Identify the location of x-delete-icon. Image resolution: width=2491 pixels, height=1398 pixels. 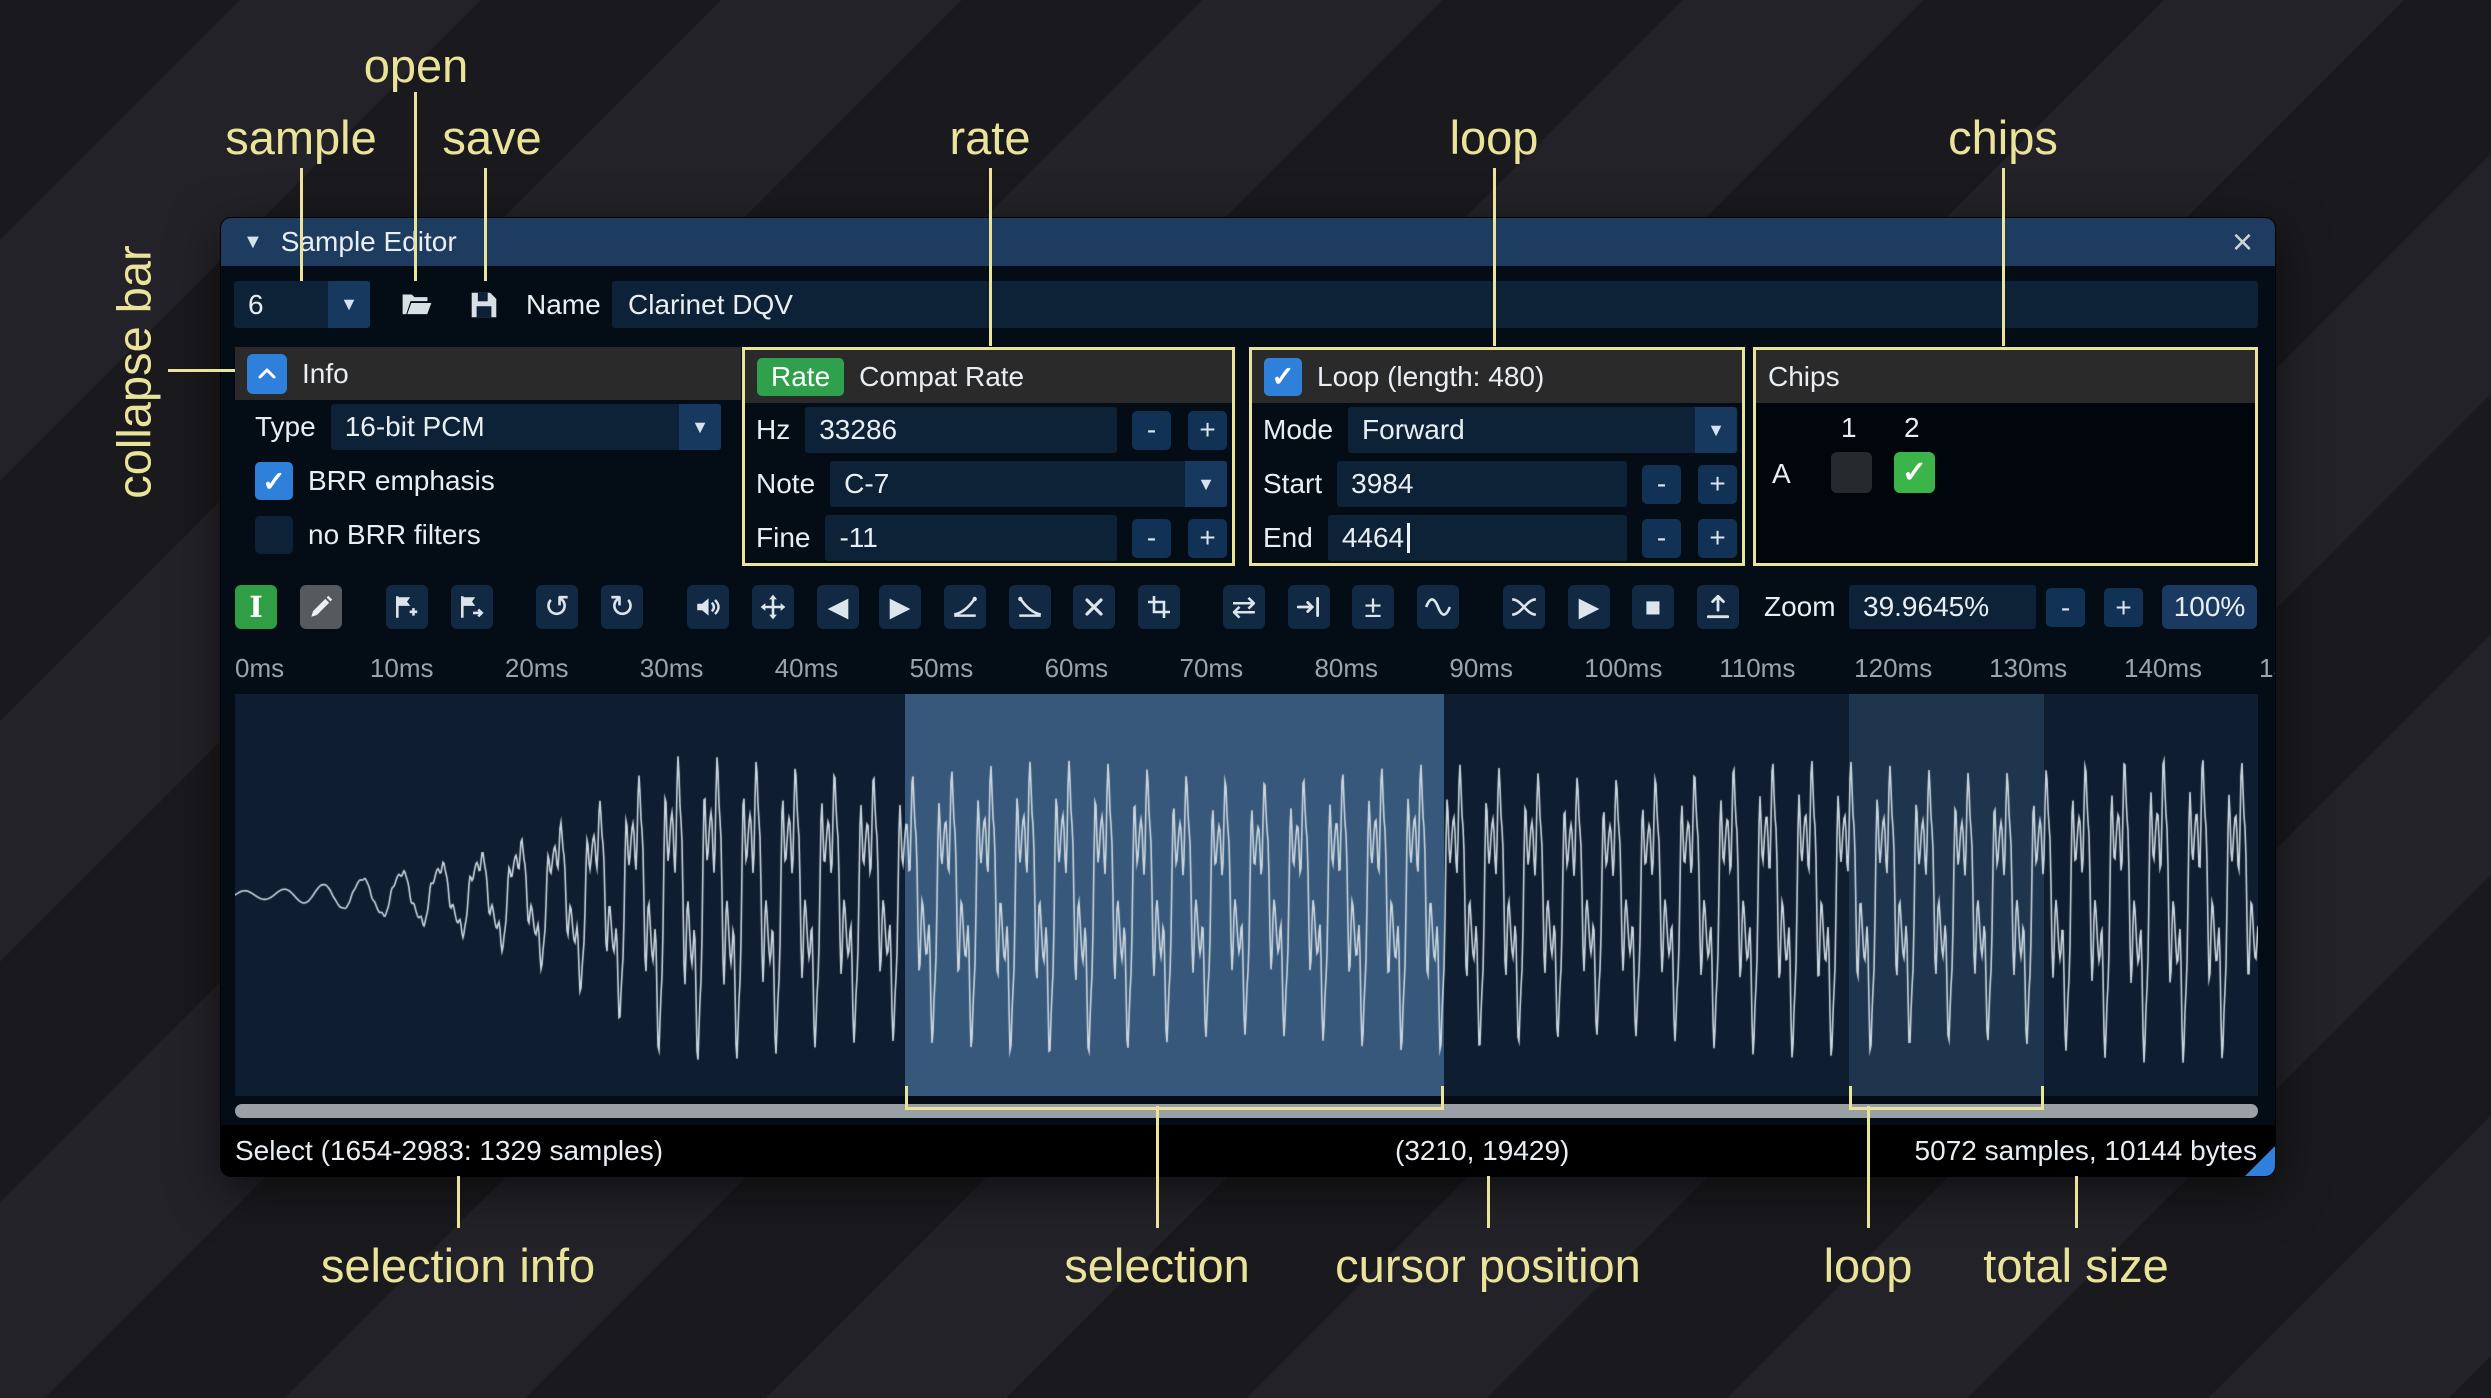
(1094, 607).